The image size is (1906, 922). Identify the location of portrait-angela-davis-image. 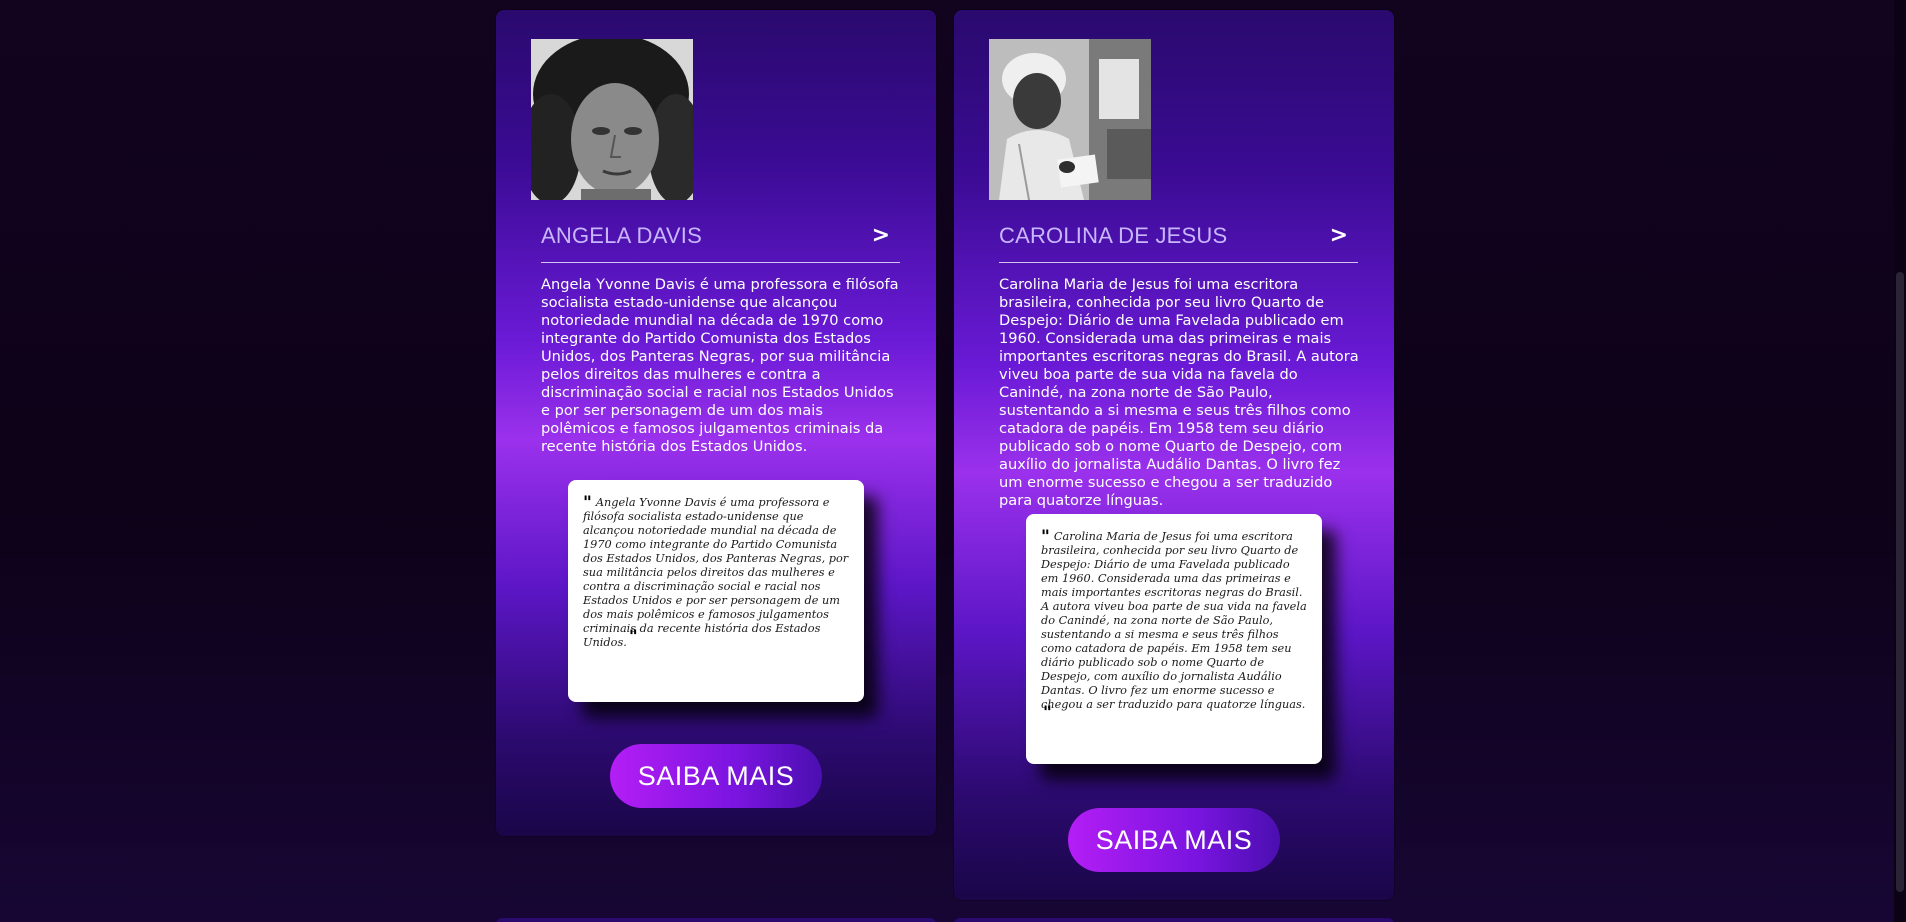
(612, 119).